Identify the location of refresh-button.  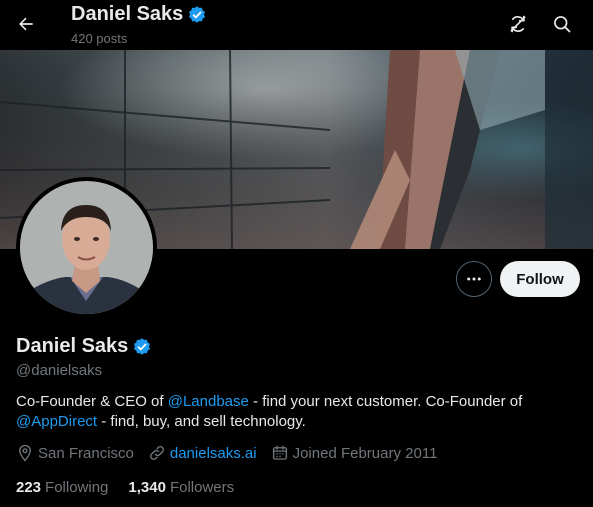
(518, 24).